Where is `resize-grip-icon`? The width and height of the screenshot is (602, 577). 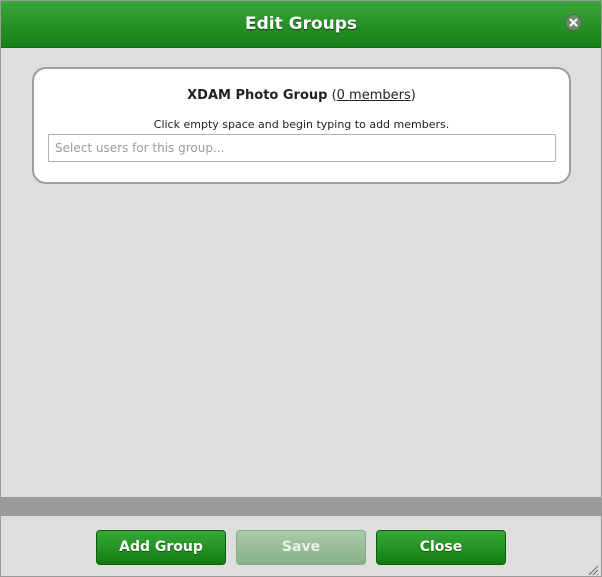
resize-grip-icon is located at coordinates (593, 568).